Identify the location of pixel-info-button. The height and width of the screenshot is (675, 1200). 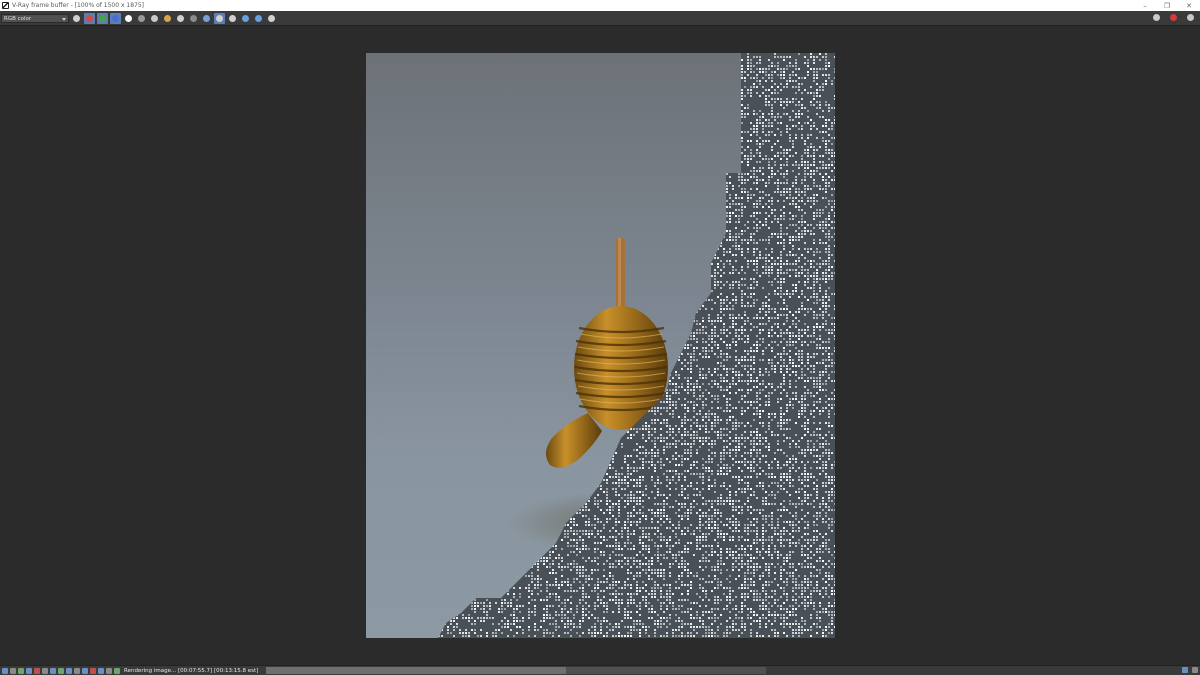
(271, 18).